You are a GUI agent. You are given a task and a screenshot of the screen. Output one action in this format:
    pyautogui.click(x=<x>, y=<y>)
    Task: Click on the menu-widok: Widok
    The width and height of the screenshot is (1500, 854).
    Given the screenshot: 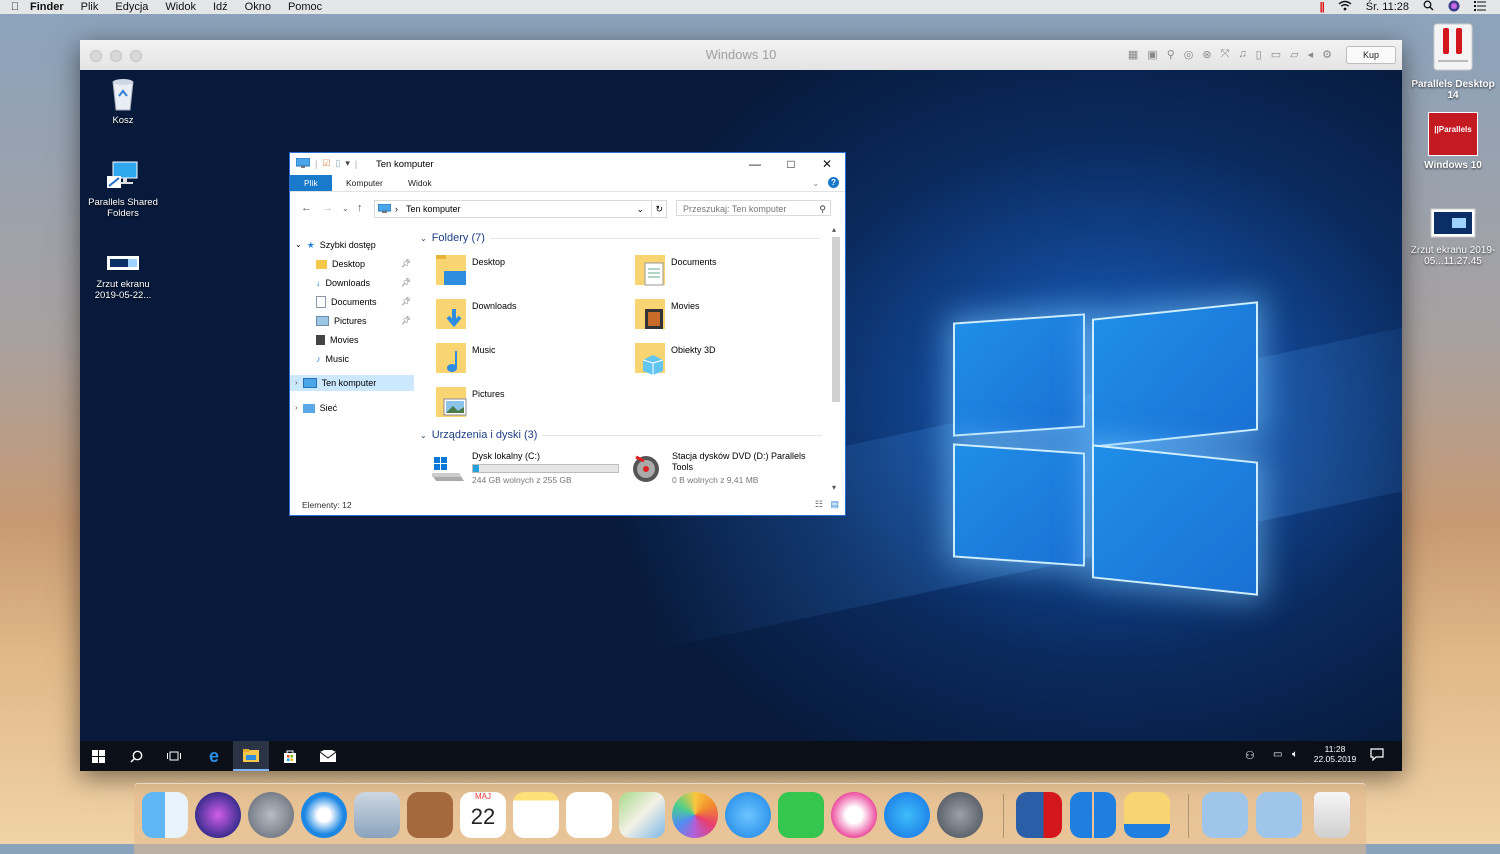 What is the action you would take?
    pyautogui.click(x=180, y=7)
    